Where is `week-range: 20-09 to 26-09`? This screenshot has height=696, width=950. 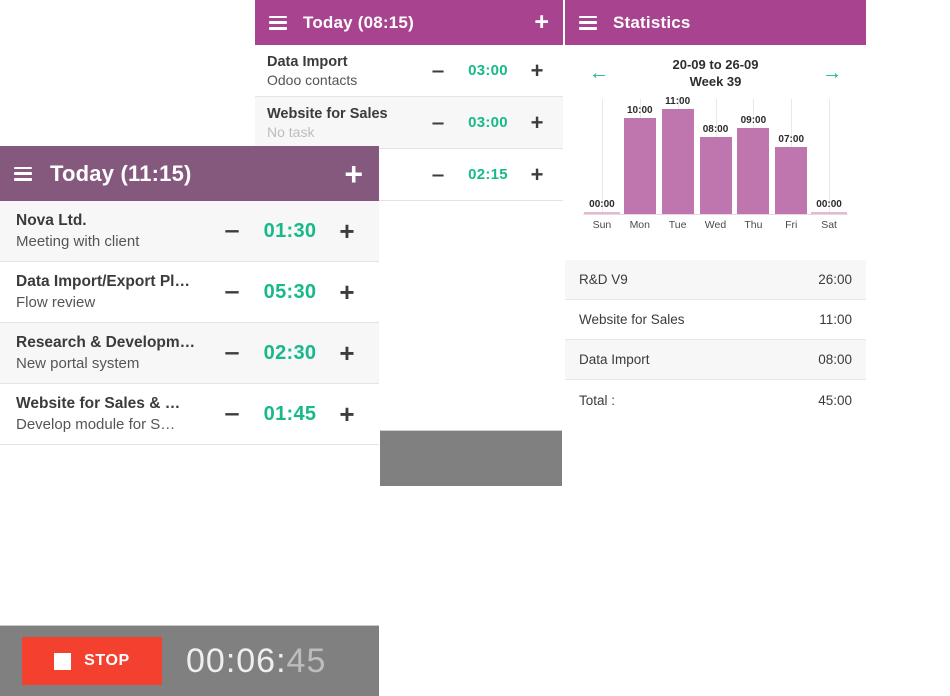
week-range: 20-09 to 26-09 is located at coordinates (715, 64).